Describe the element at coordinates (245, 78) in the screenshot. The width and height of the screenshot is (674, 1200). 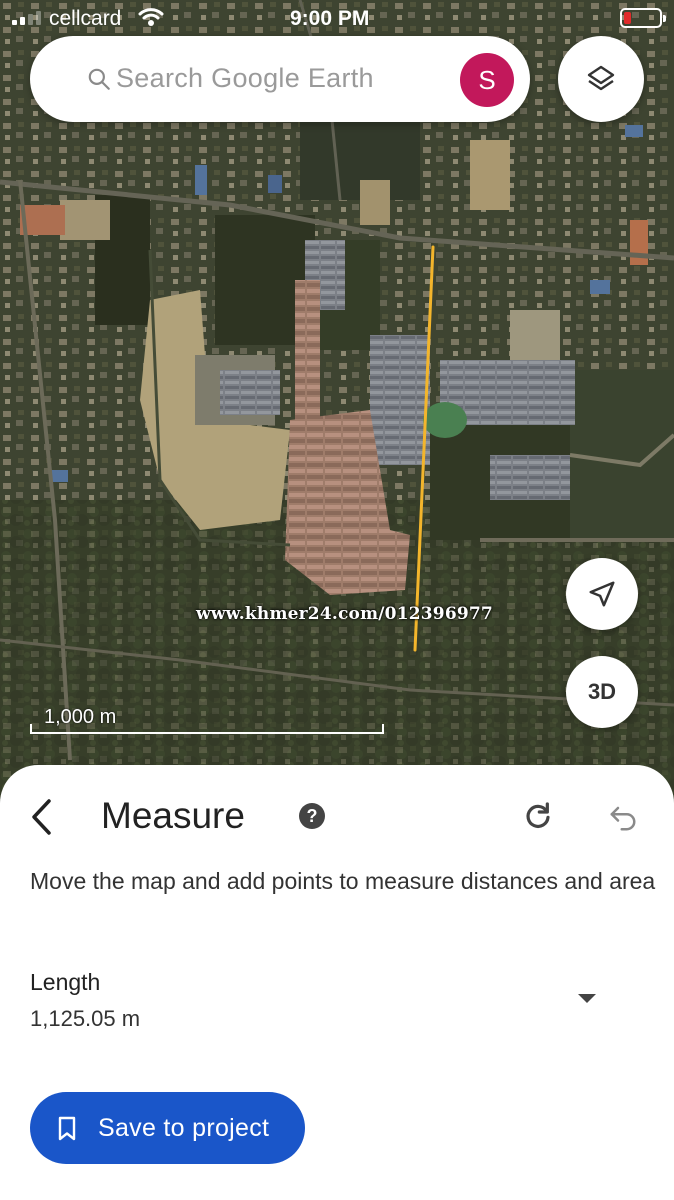
I see `search-input: Search Google Earth` at that location.